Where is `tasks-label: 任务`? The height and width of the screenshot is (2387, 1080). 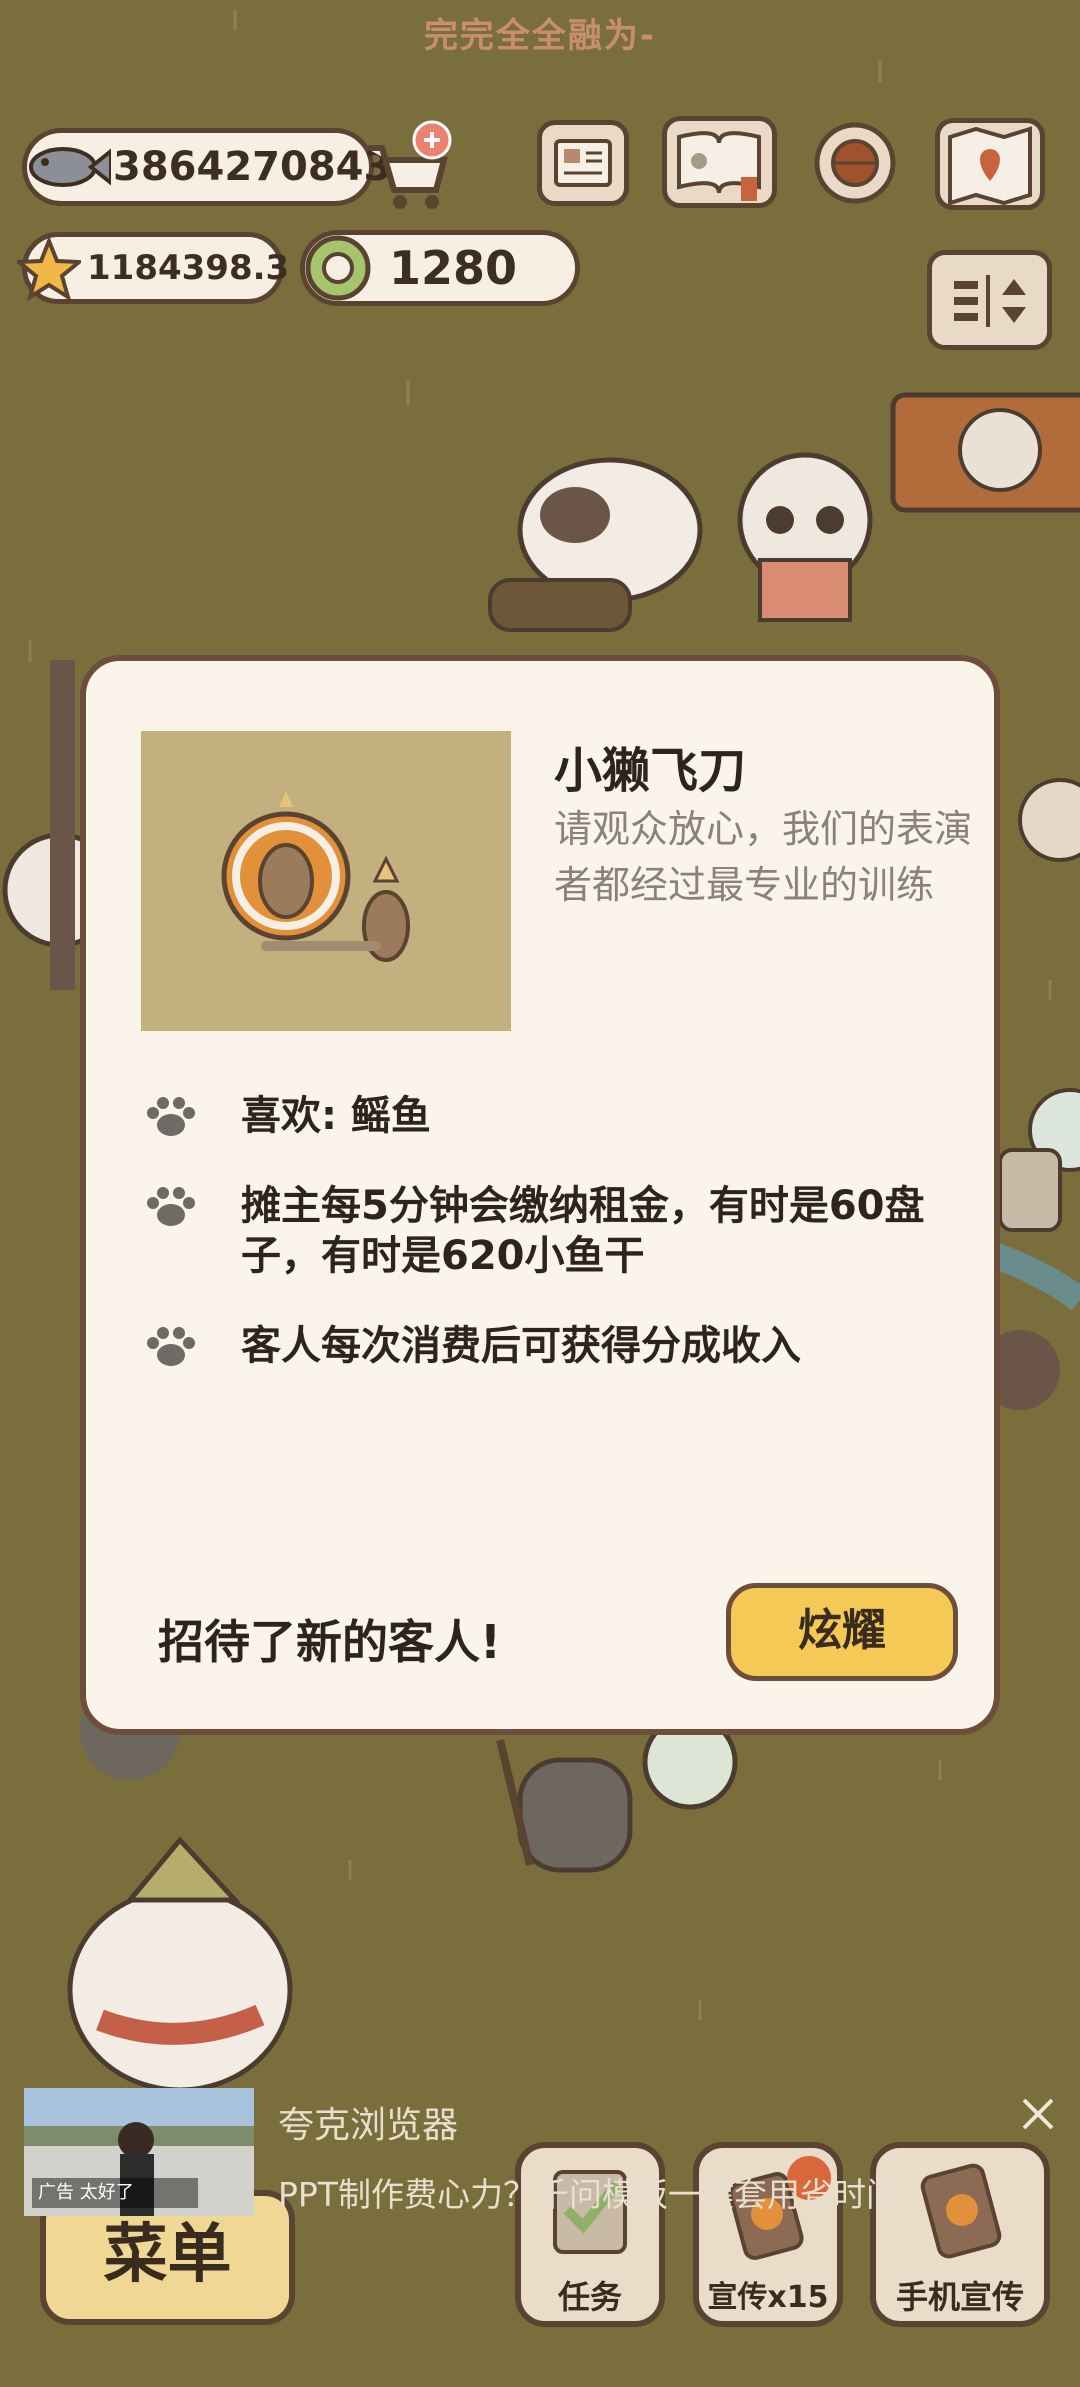
tasks-label: 任务 is located at coordinates (589, 2297).